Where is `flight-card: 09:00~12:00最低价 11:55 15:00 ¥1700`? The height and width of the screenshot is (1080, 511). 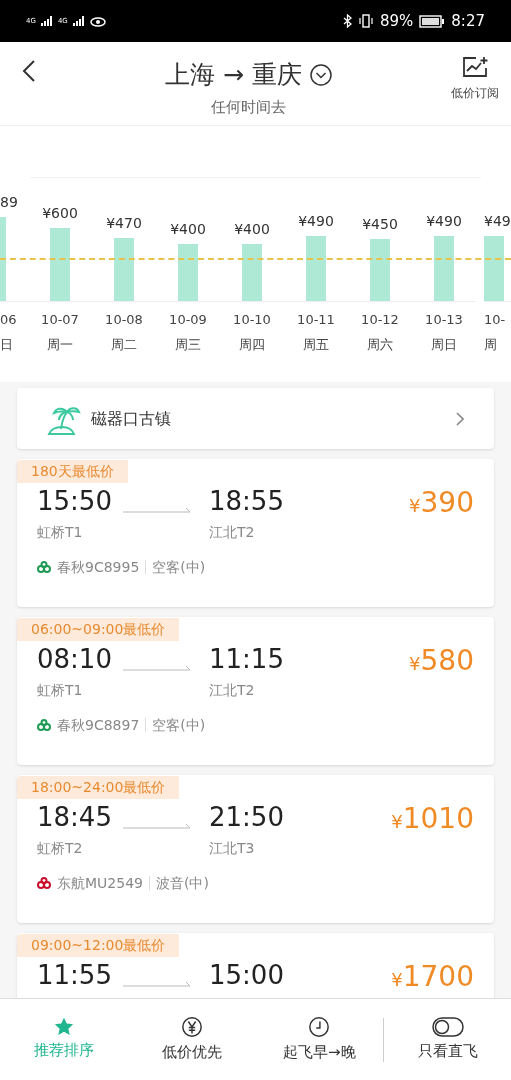 flight-card: 09:00~12:00最低价 11:55 15:00 ¥1700 is located at coordinates (255, 965).